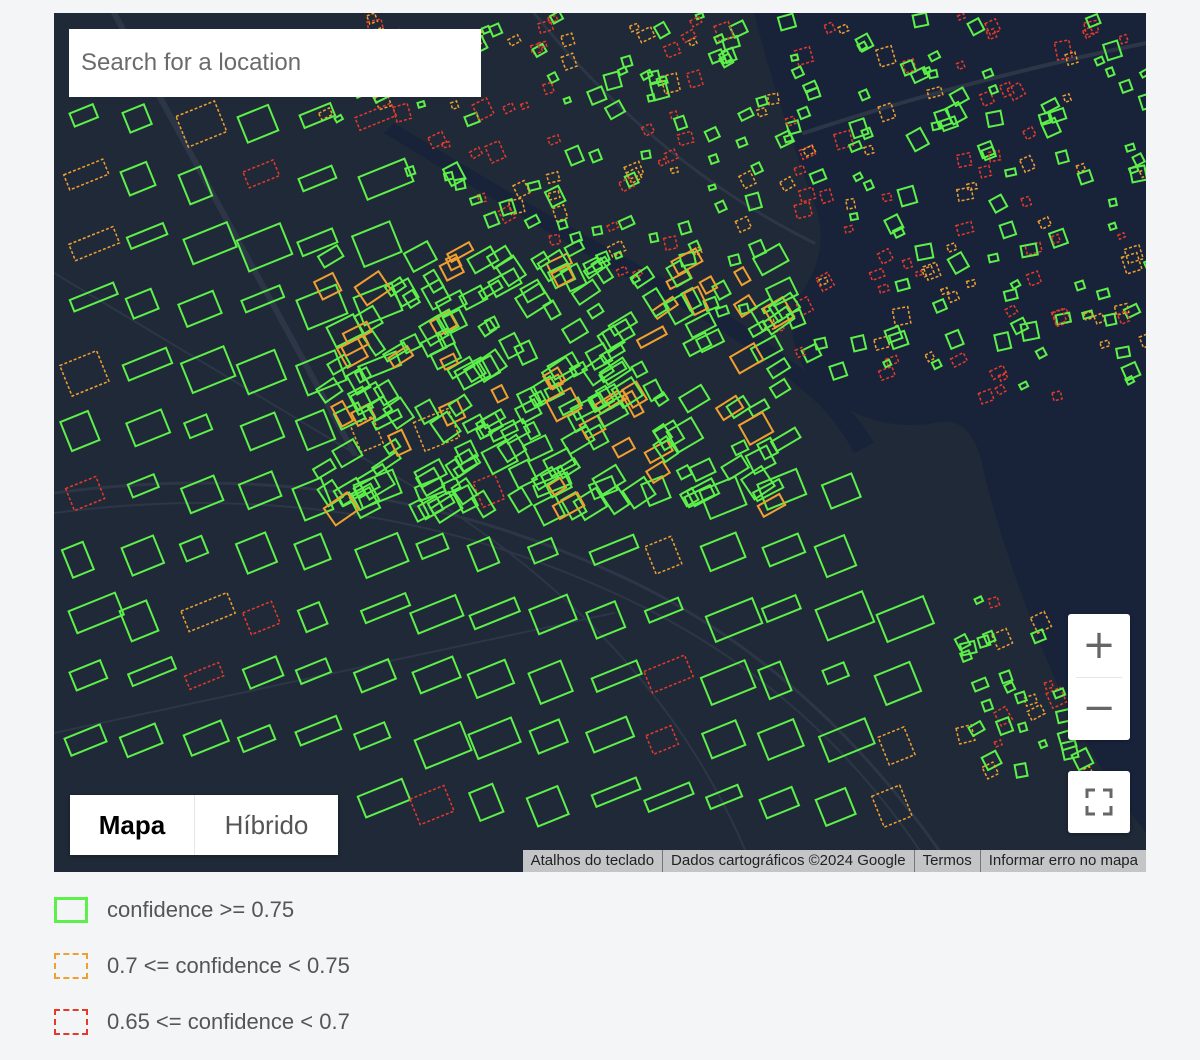 This screenshot has width=1200, height=1060. I want to click on terms-link: Termos, so click(947, 861).